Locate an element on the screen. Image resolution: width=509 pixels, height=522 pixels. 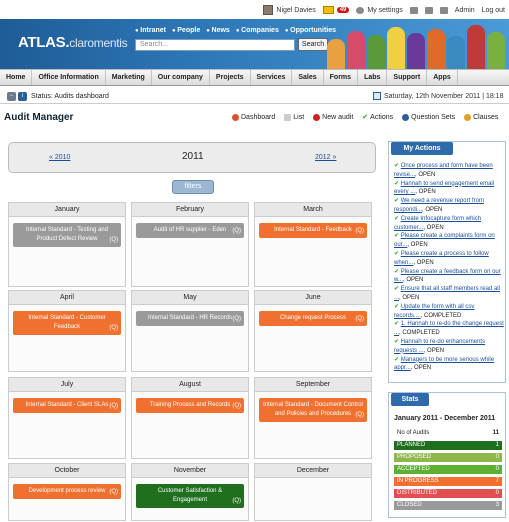
toolbar-list: List is located at coordinates (294, 117).